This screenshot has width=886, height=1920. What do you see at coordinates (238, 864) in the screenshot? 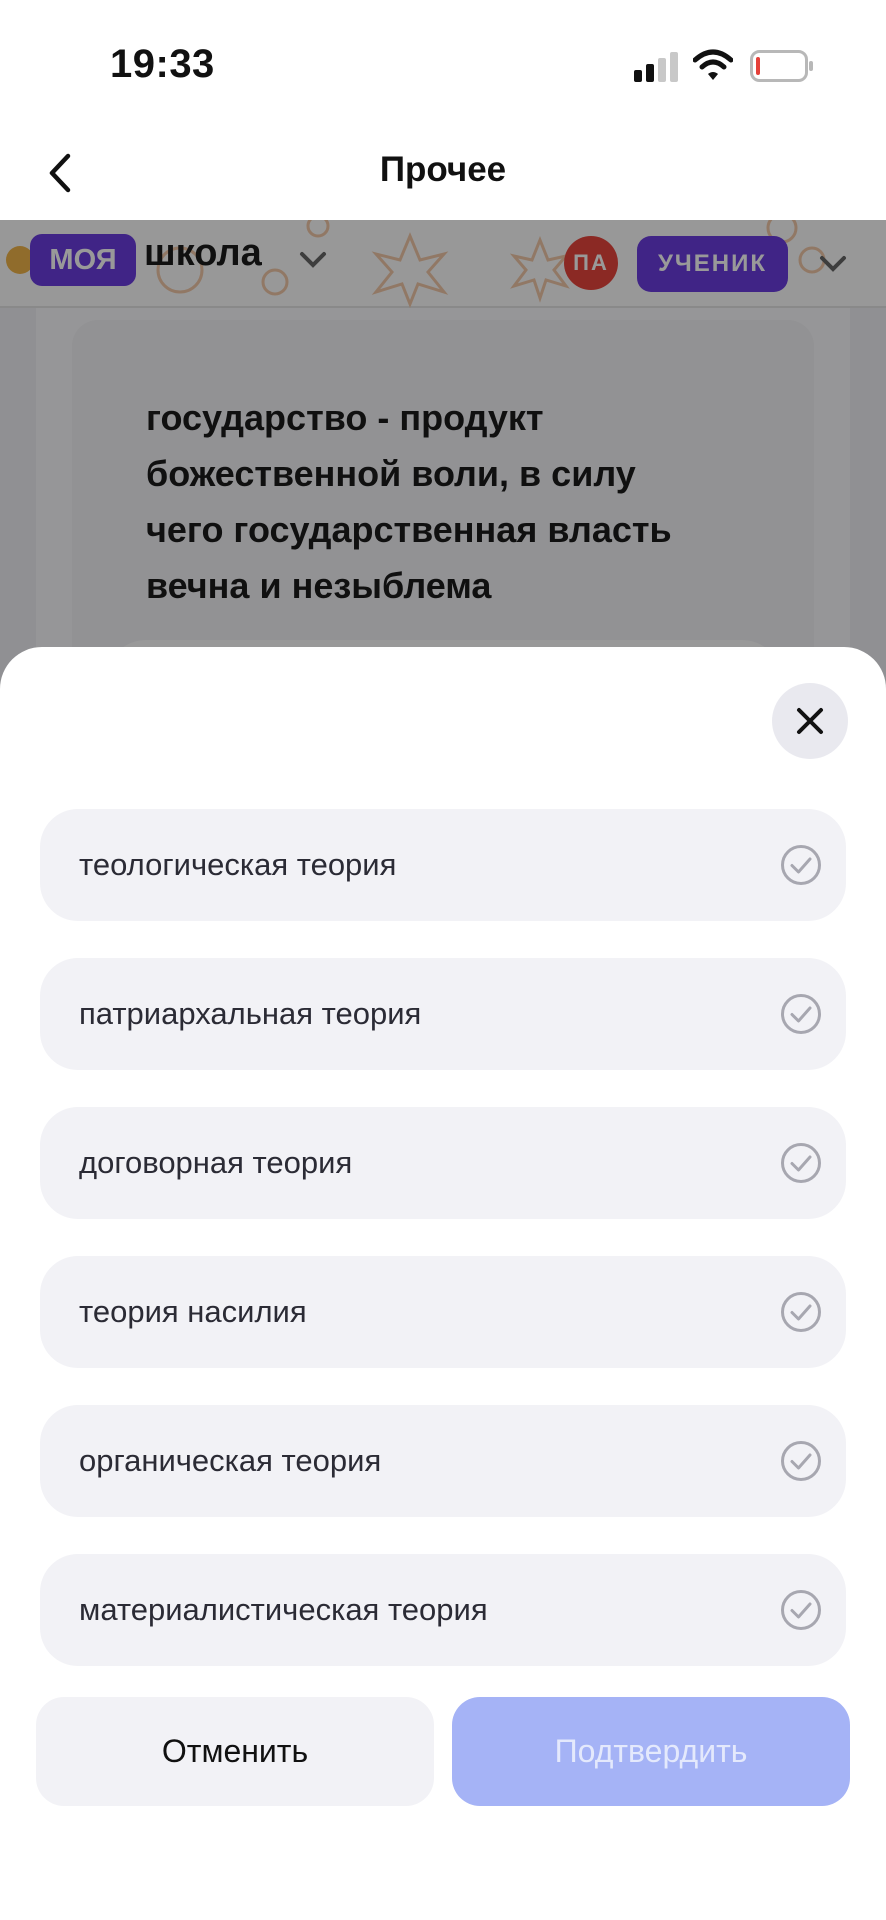
I see `option-label: теологическая теория` at bounding box center [238, 864].